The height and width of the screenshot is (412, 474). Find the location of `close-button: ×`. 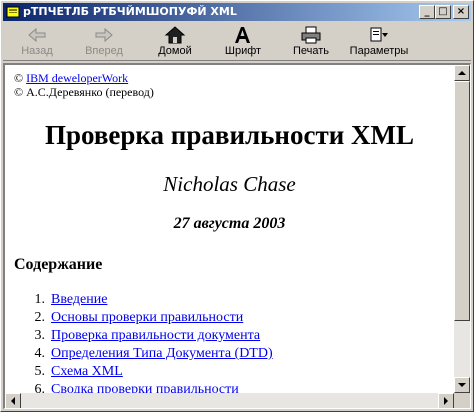

close-button: × is located at coordinates (461, 12).